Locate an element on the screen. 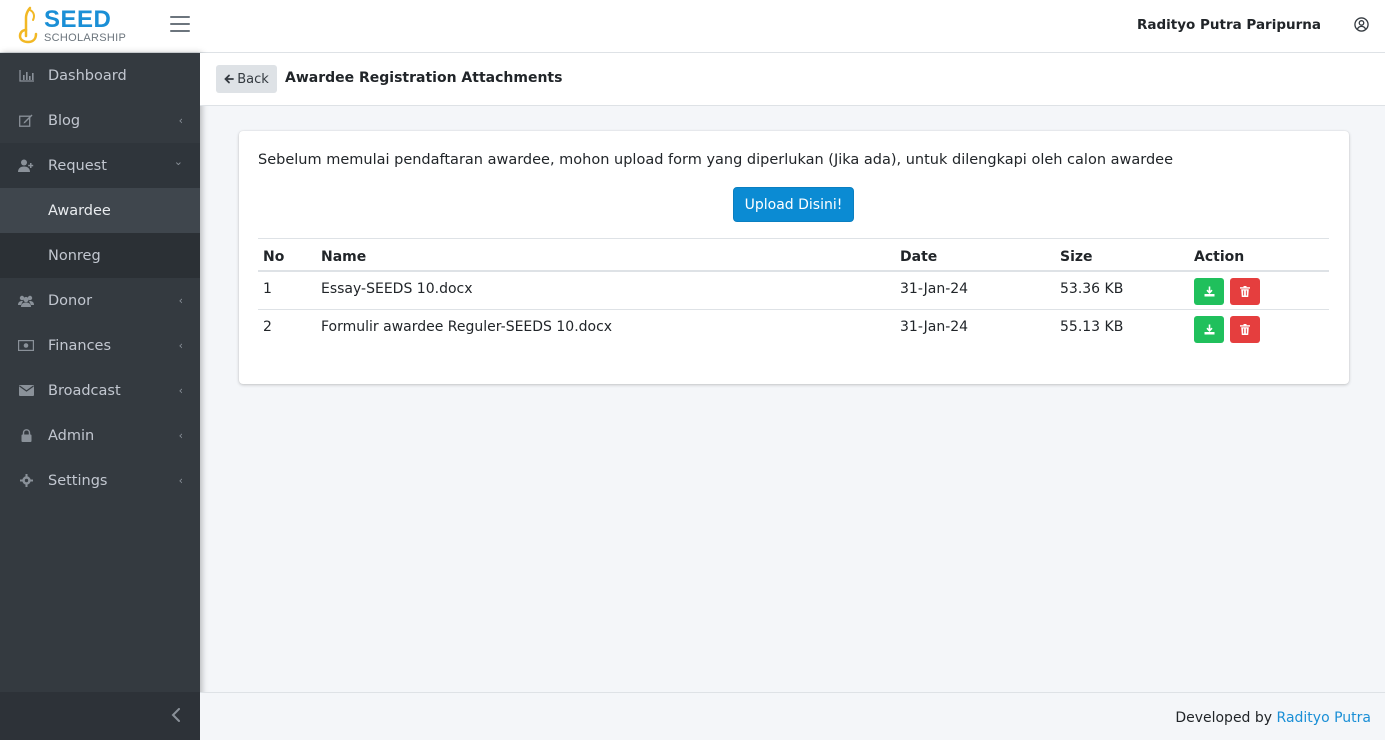 This screenshot has height=740, width=1385. user-name: Radityo Putra Paripurna is located at coordinates (1229, 25).